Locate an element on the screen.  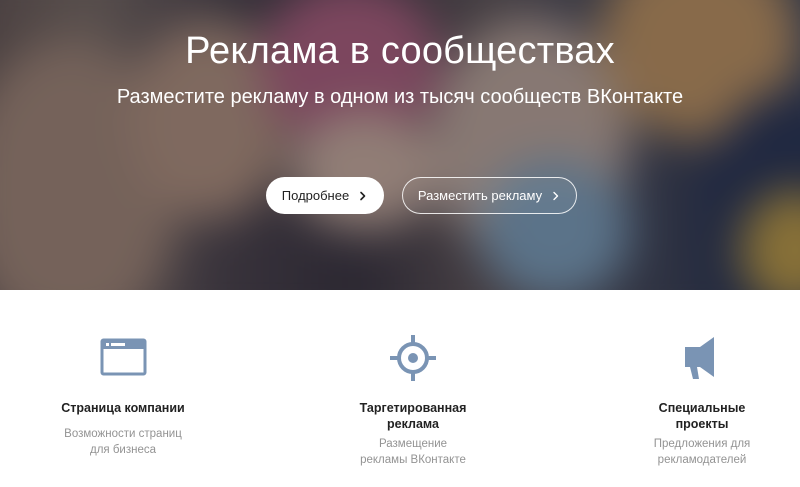
feature-description: Предложения для рекламодателей is located at coordinates (702, 452).